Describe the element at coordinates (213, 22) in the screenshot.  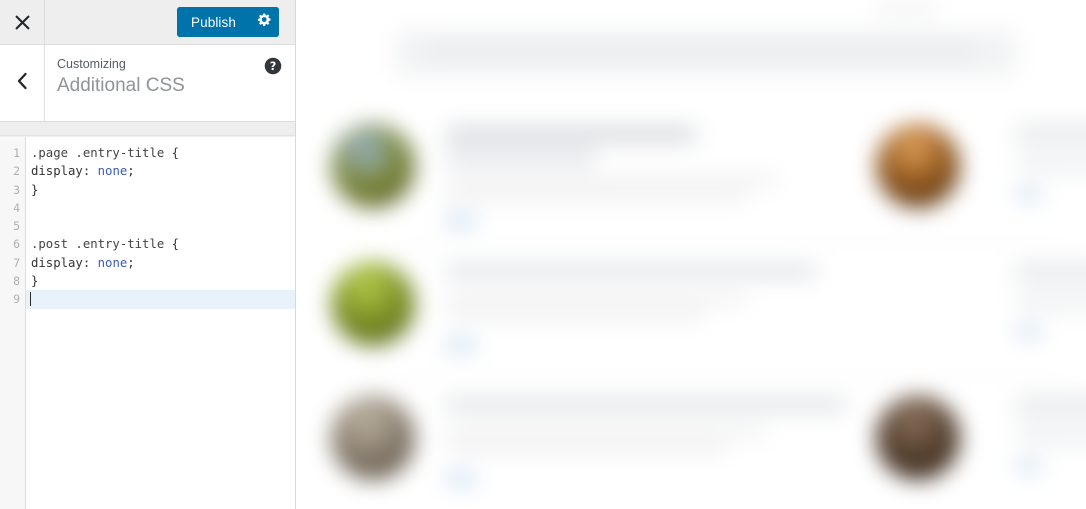
I see `publish-button: Publish` at that location.